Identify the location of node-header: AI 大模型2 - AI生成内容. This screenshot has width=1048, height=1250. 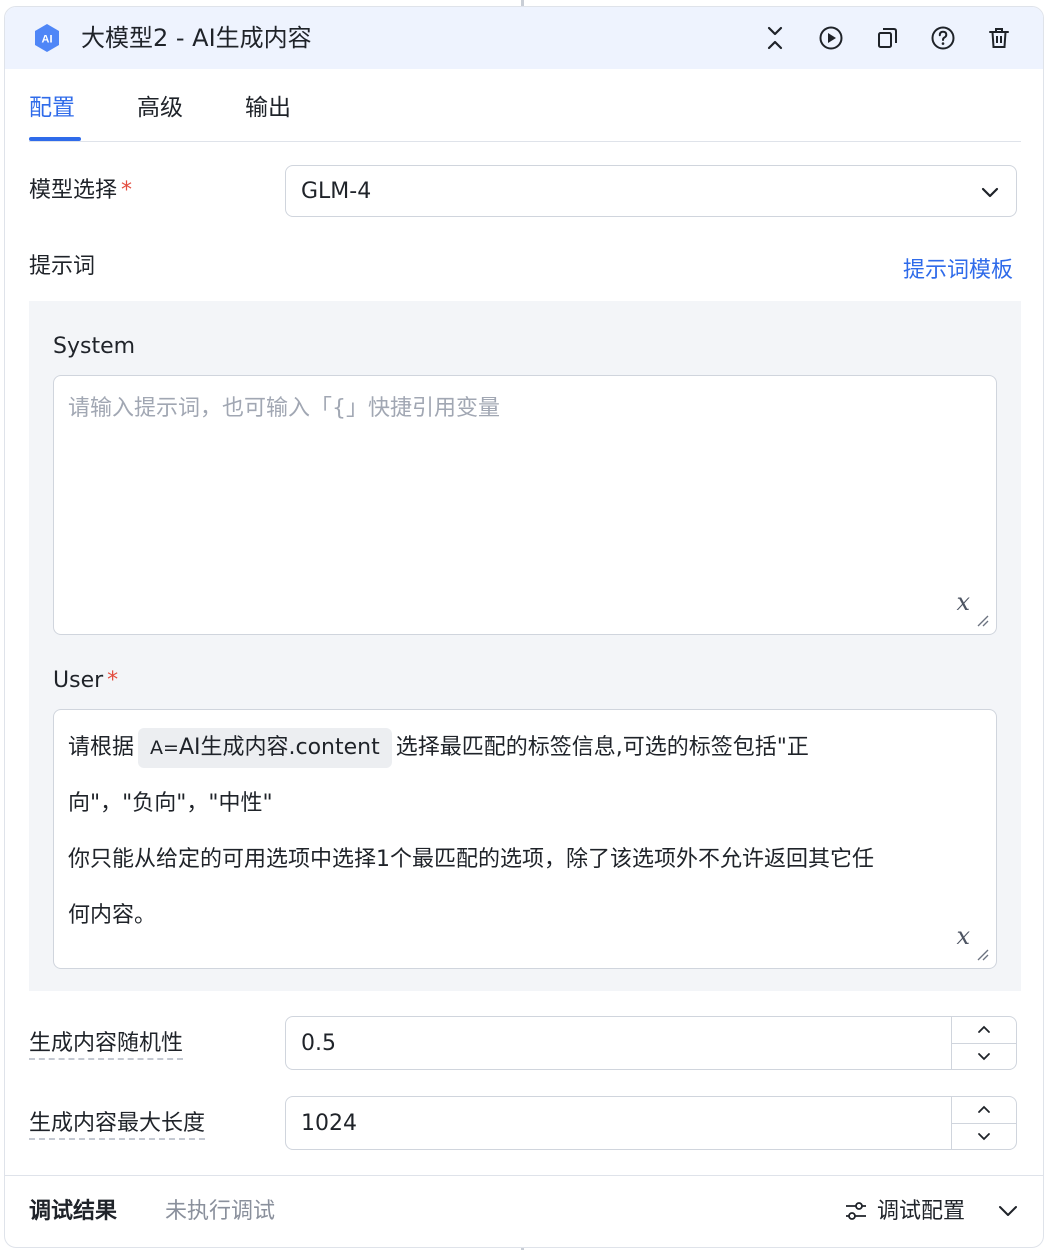
(524, 38).